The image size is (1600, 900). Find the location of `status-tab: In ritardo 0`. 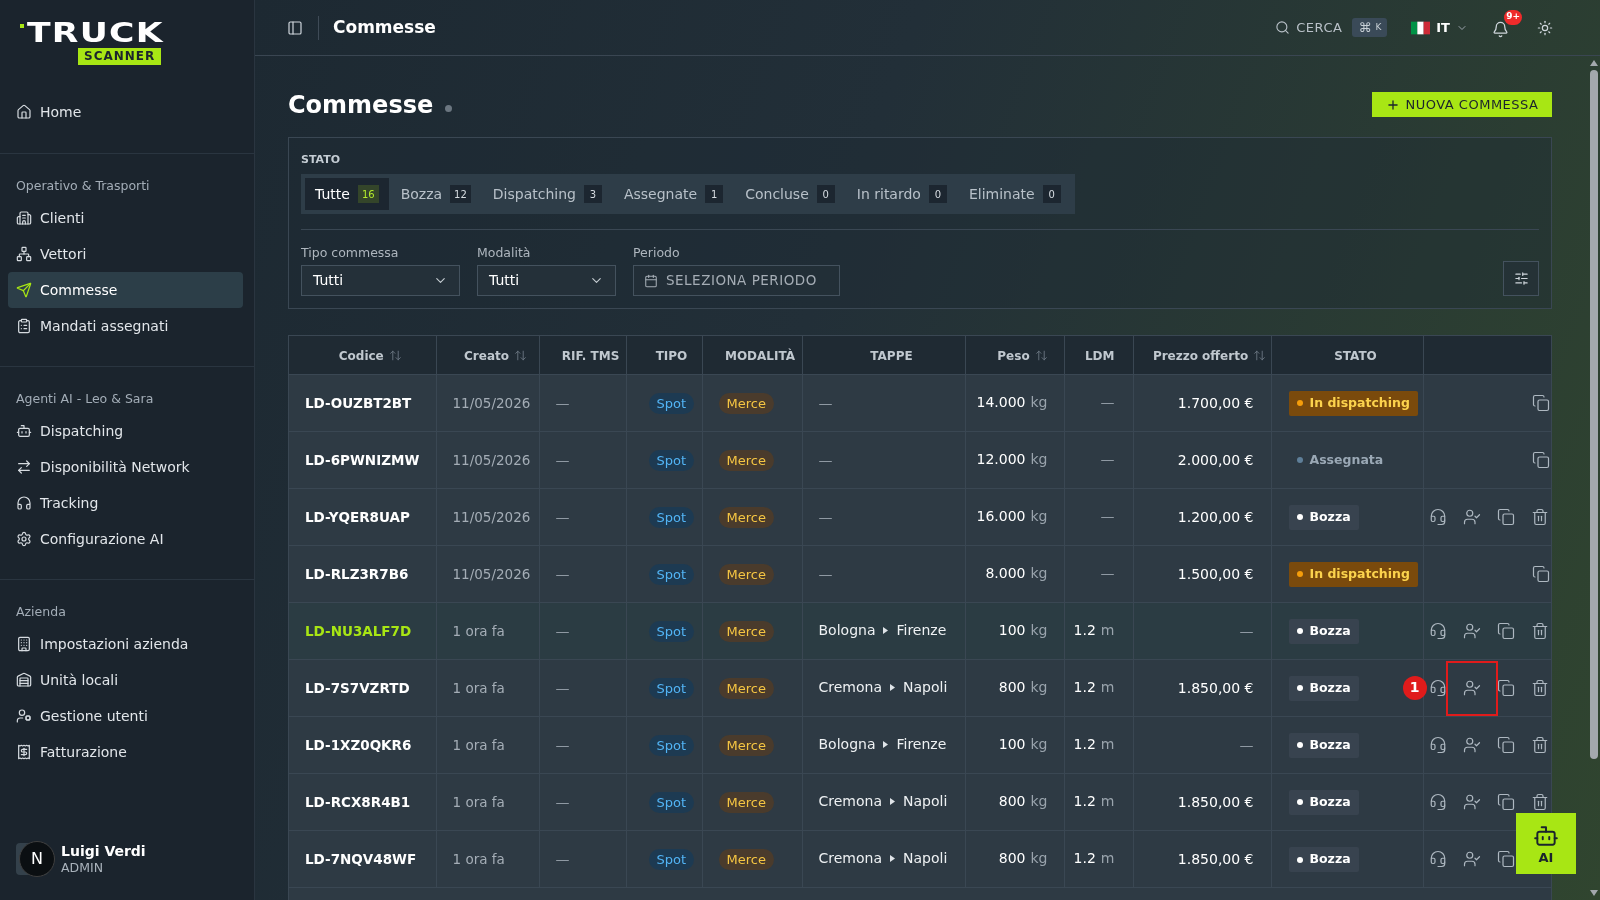

status-tab: In ritardo 0 is located at coordinates (901, 194).